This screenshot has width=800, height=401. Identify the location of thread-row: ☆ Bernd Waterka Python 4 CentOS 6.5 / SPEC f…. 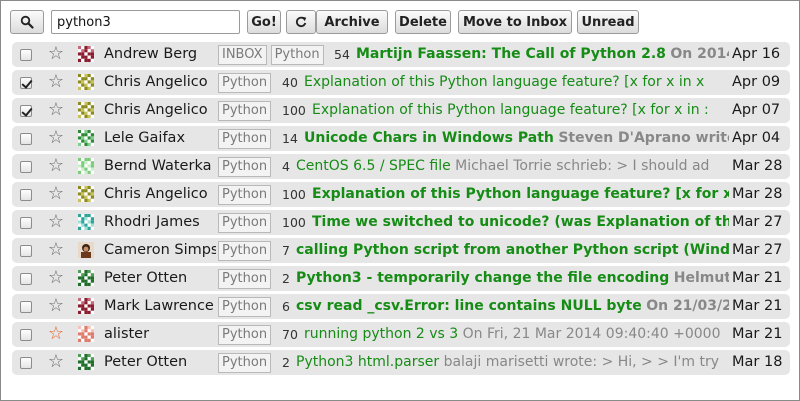
(401, 166).